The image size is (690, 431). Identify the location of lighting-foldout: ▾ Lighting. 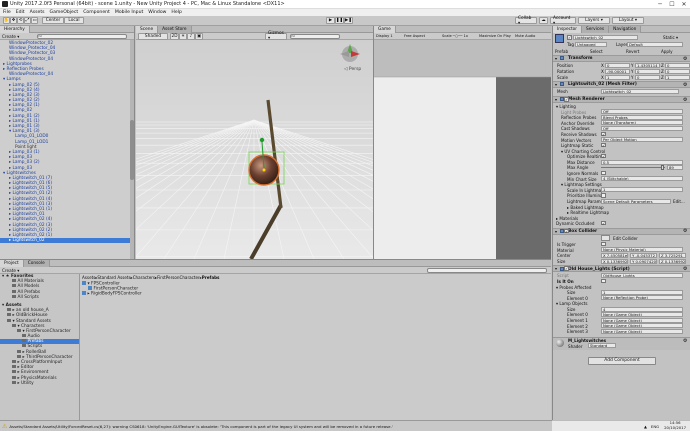
(566, 106).